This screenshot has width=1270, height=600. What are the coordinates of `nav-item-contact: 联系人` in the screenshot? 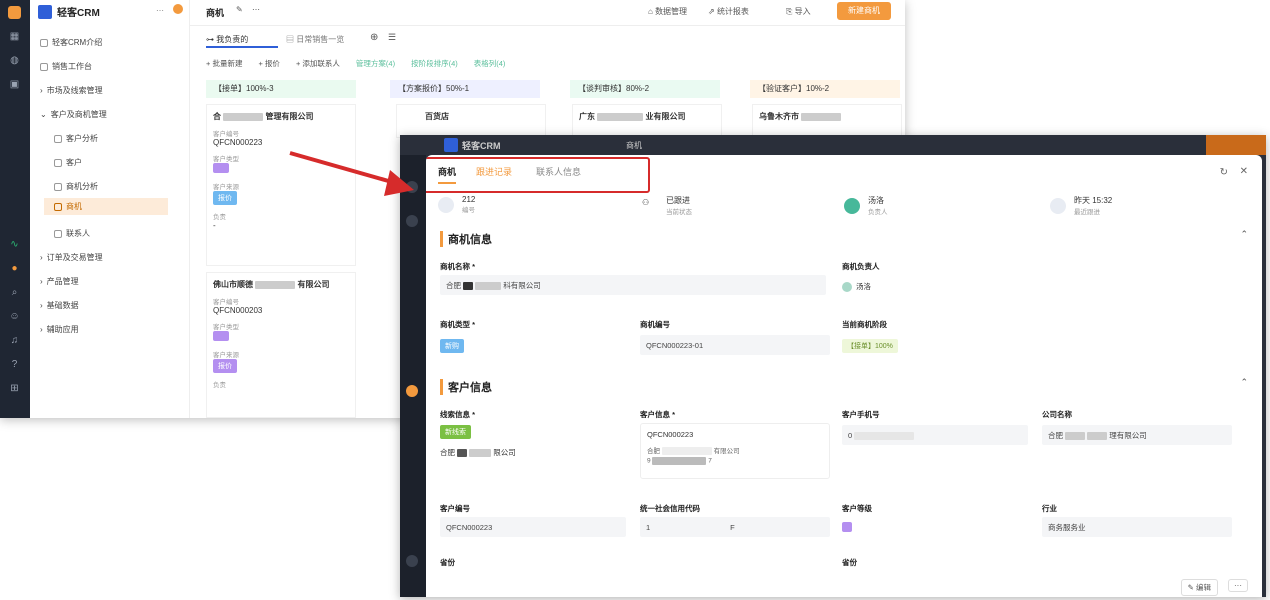 It's located at (72, 233).